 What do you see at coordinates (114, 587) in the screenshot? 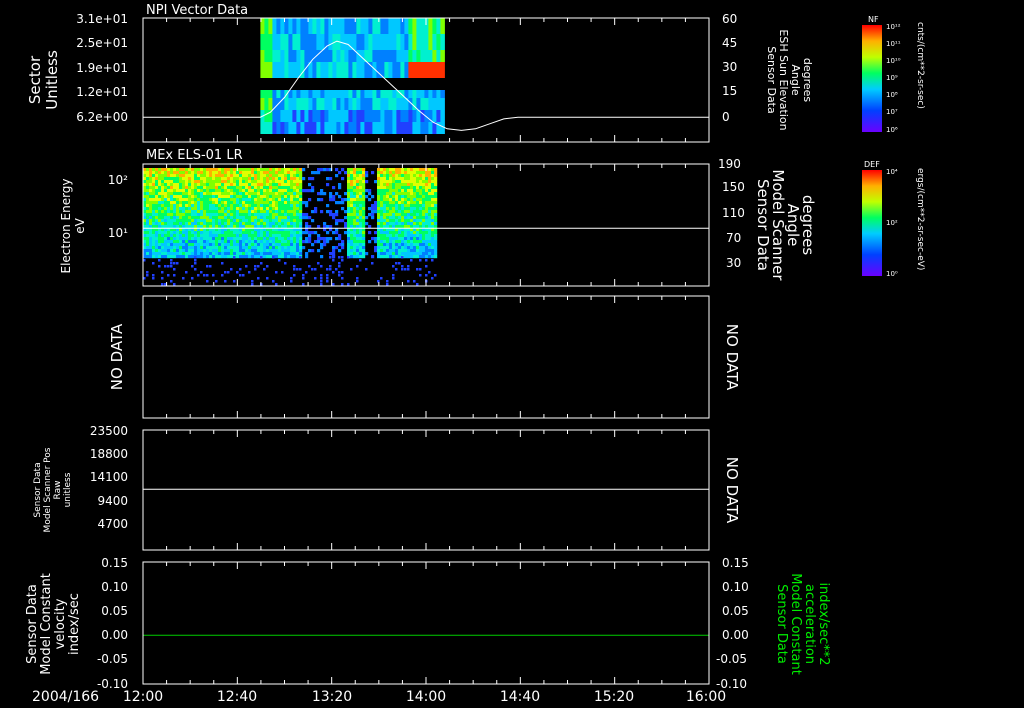
I see `tick-label: 0.10` at bounding box center [114, 587].